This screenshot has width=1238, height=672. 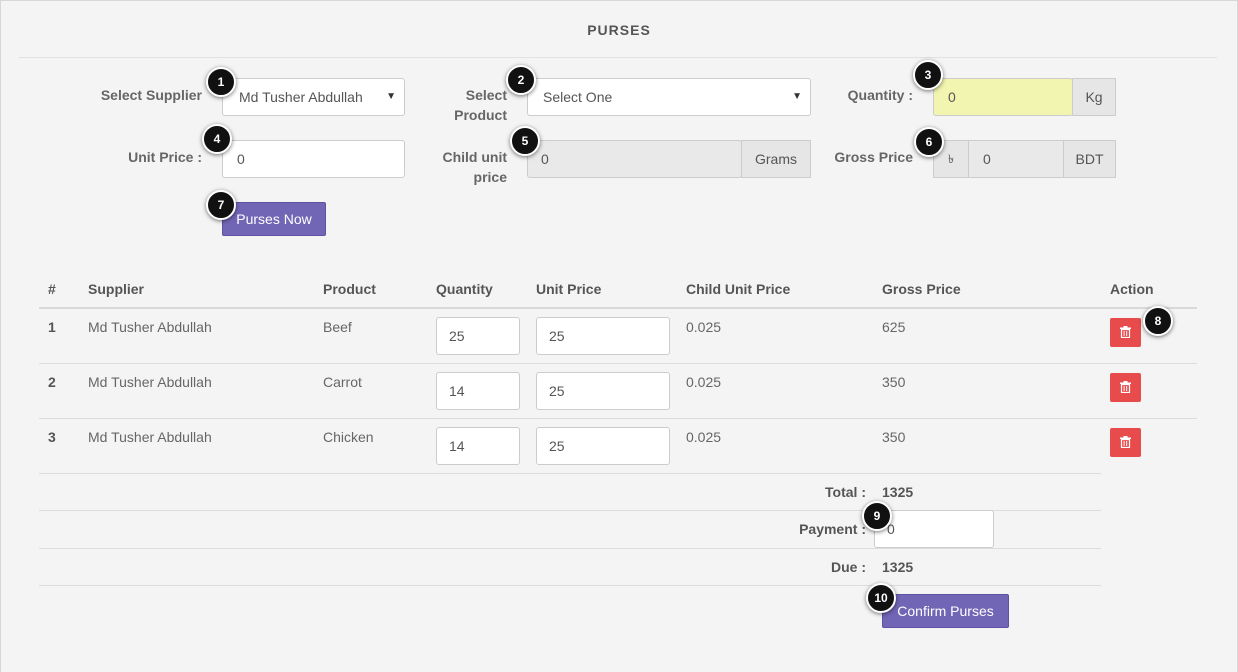 What do you see at coordinates (474, 157) in the screenshot?
I see `child-unit-label-line1: Child unit` at bounding box center [474, 157].